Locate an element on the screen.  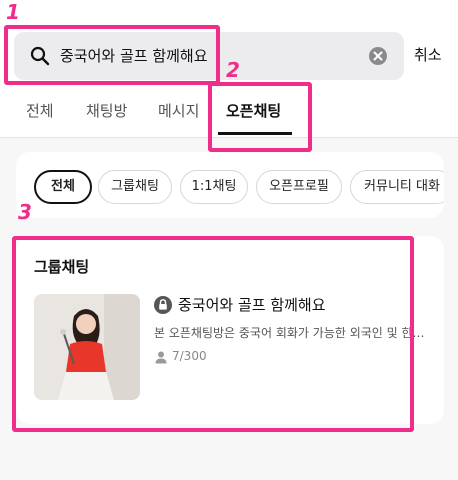
member-count: 7/300 is located at coordinates (189, 356).